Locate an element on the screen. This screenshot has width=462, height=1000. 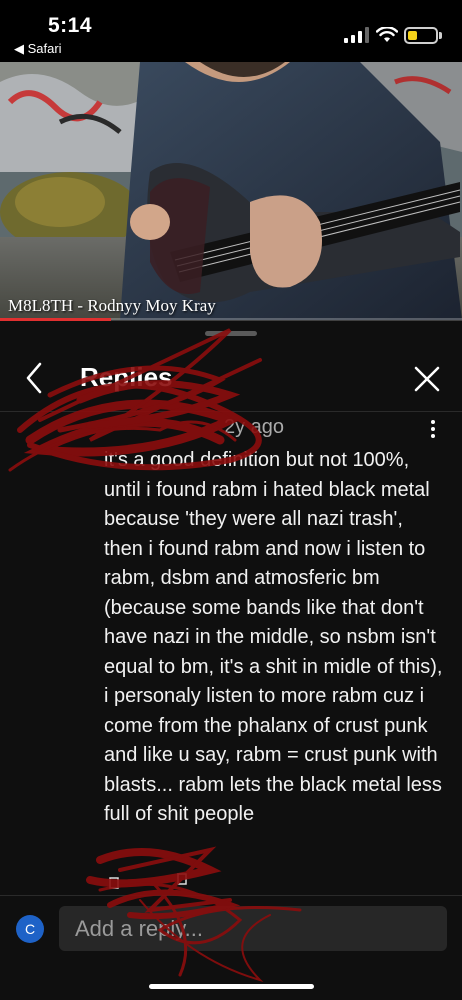
status-bar: 5:14 ◀ Safari is located at coordinates (231, 31).